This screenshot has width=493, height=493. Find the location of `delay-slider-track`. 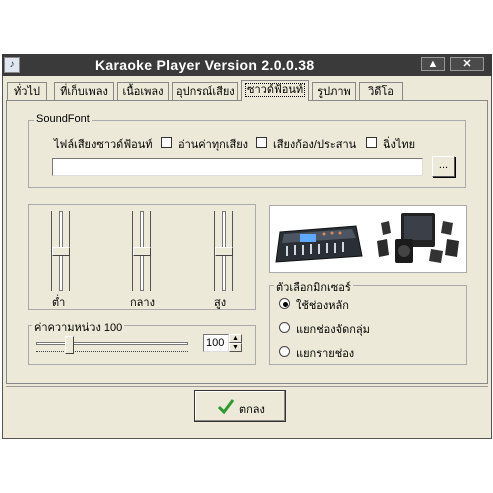

delay-slider-track is located at coordinates (112, 343).